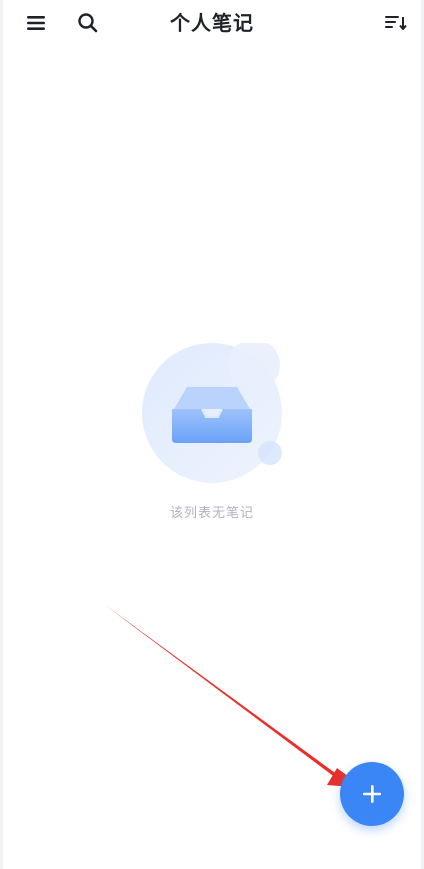 The width and height of the screenshot is (424, 869). I want to click on empty-inbox-icon, so click(212, 413).